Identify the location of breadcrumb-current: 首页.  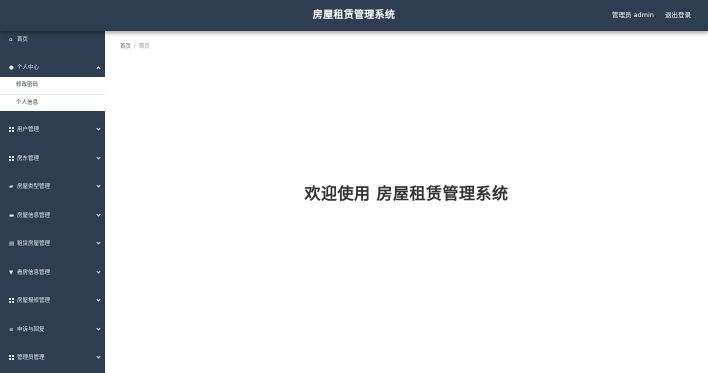
(144, 47).